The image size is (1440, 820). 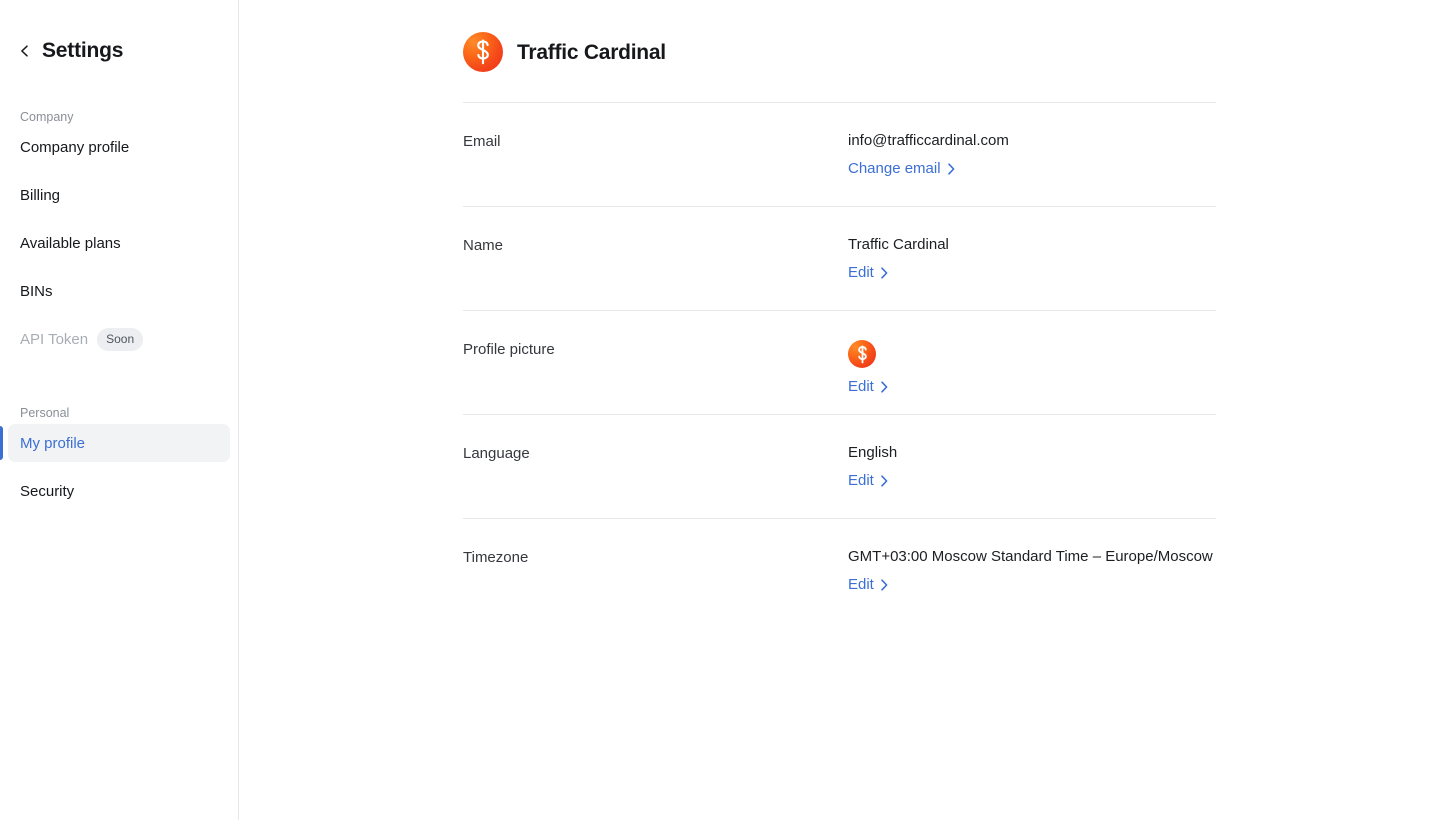 I want to click on row-label: Profile picture, so click(x=509, y=349).